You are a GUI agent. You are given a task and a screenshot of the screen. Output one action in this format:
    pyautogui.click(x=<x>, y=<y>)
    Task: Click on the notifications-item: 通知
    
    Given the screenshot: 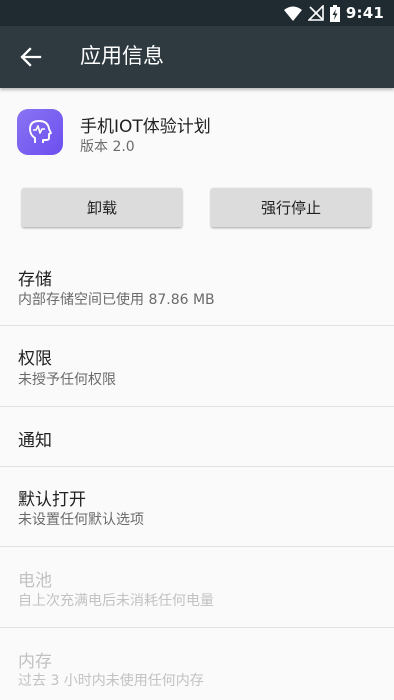 What is the action you would take?
    pyautogui.click(x=197, y=436)
    